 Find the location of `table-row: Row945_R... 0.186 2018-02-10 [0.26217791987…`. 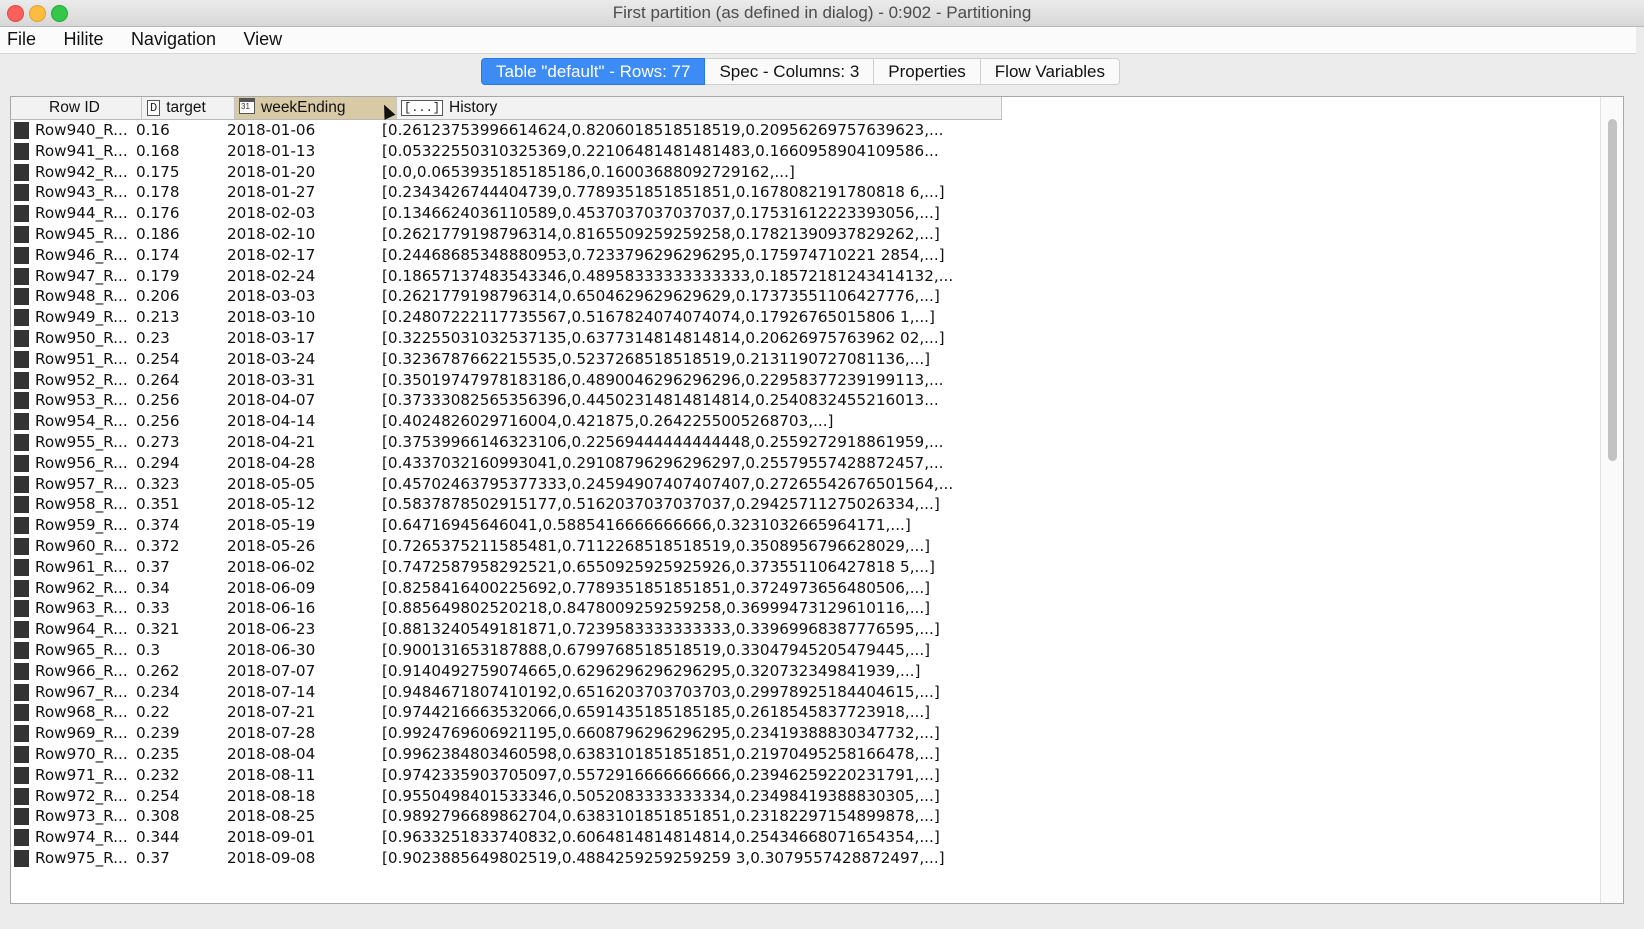

table-row: Row945_R... 0.186 2018-02-10 [0.26217791987… is located at coordinates (817, 234).